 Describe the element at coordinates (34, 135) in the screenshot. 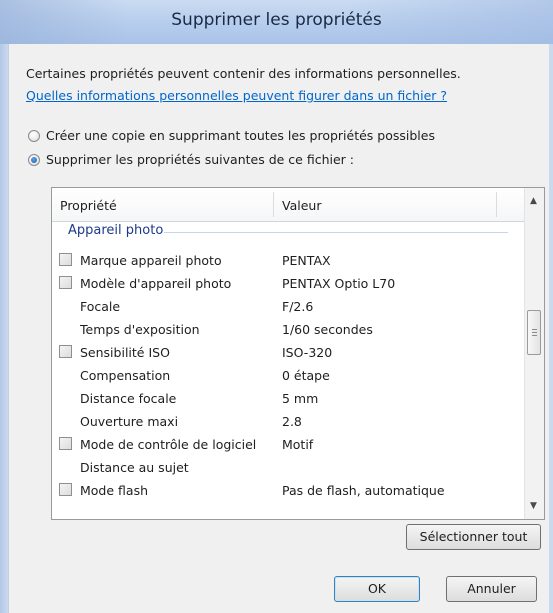

I see `radio-create-copy` at that location.